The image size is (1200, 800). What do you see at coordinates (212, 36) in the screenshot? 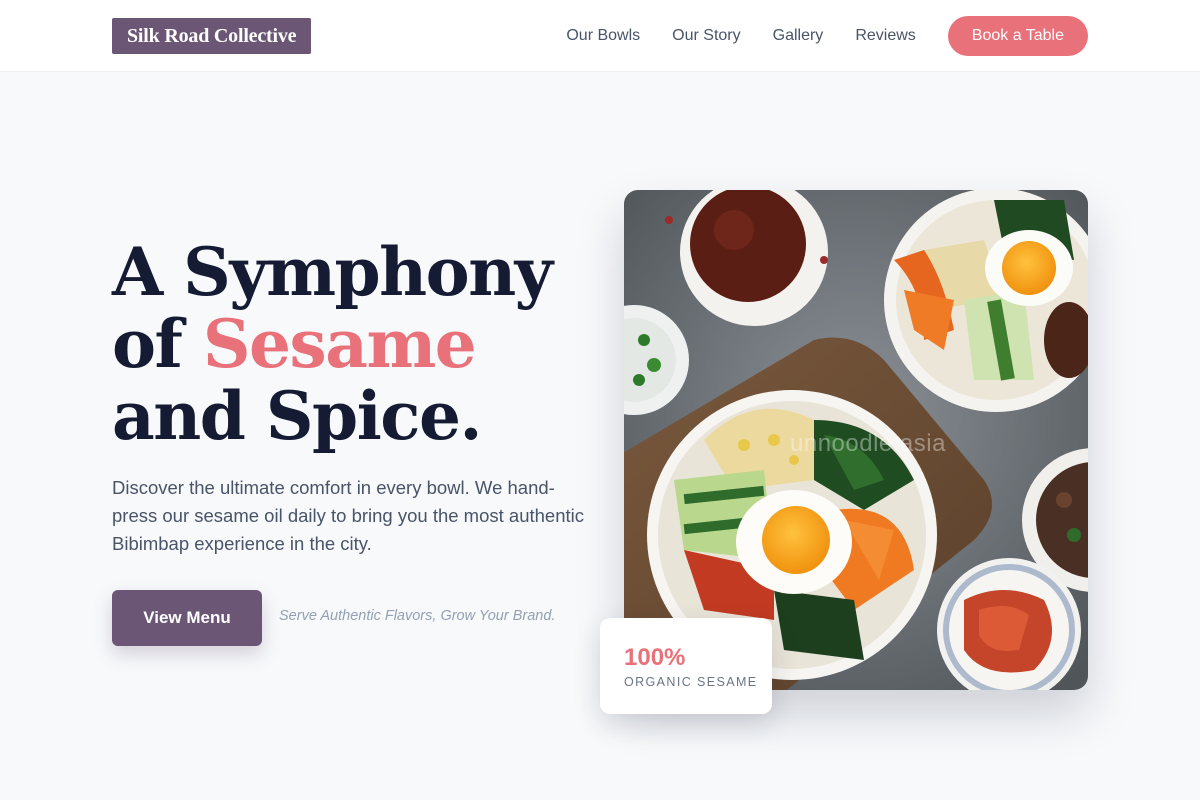
I see `brand-logo: Silk Road Collective` at bounding box center [212, 36].